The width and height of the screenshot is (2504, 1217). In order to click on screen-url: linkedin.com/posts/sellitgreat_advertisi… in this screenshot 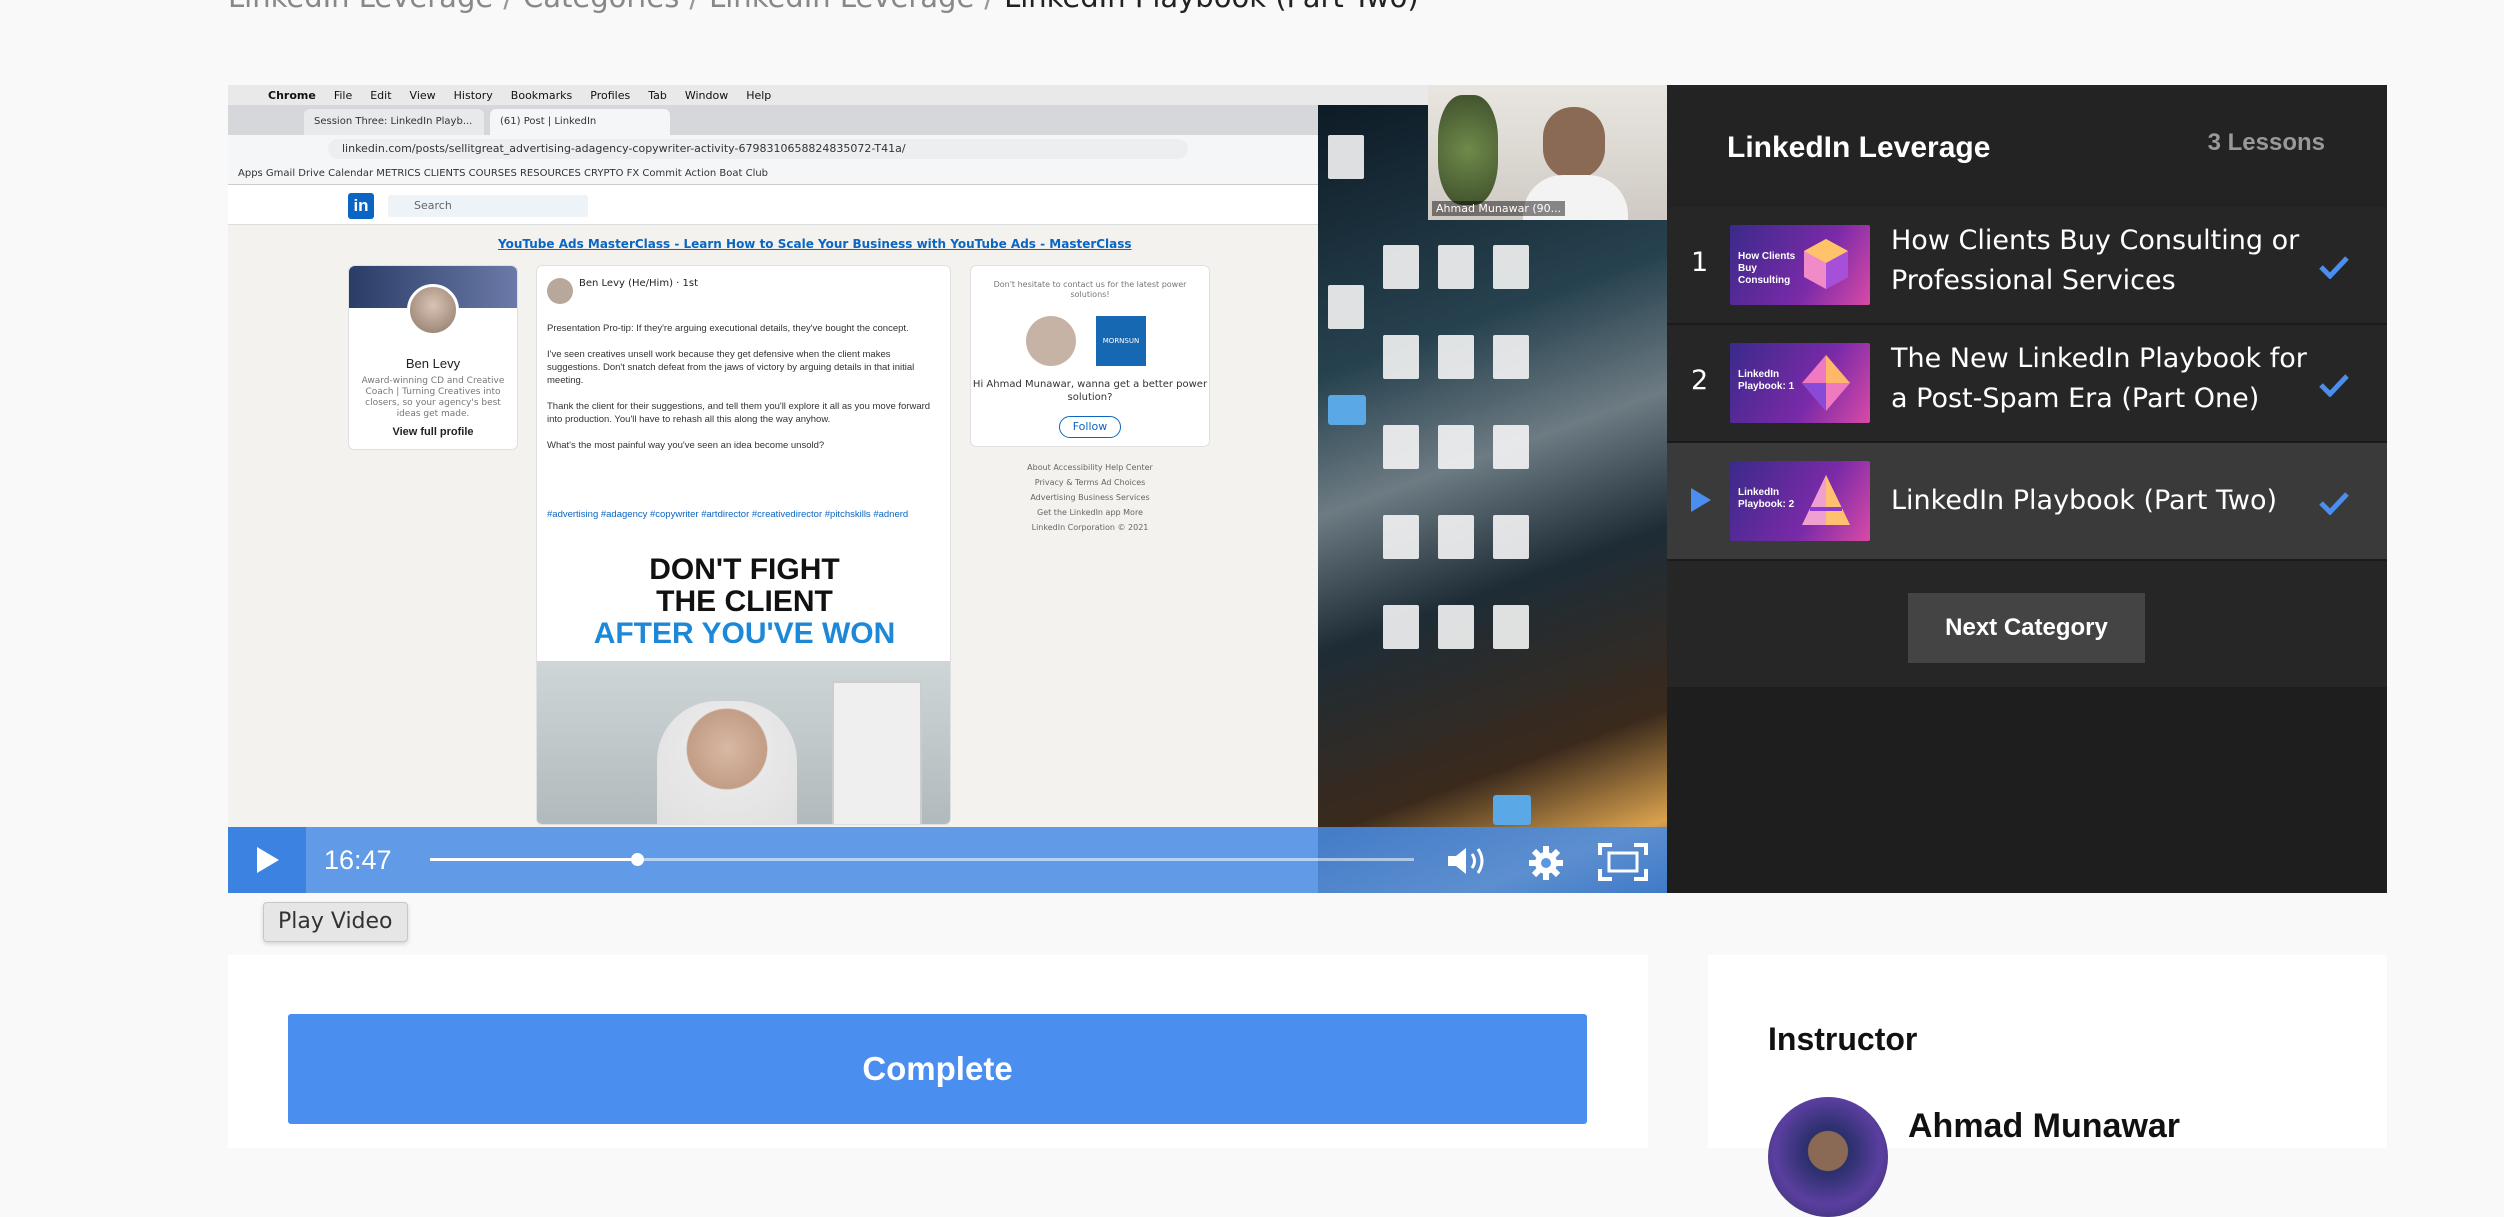, I will do `click(758, 149)`.